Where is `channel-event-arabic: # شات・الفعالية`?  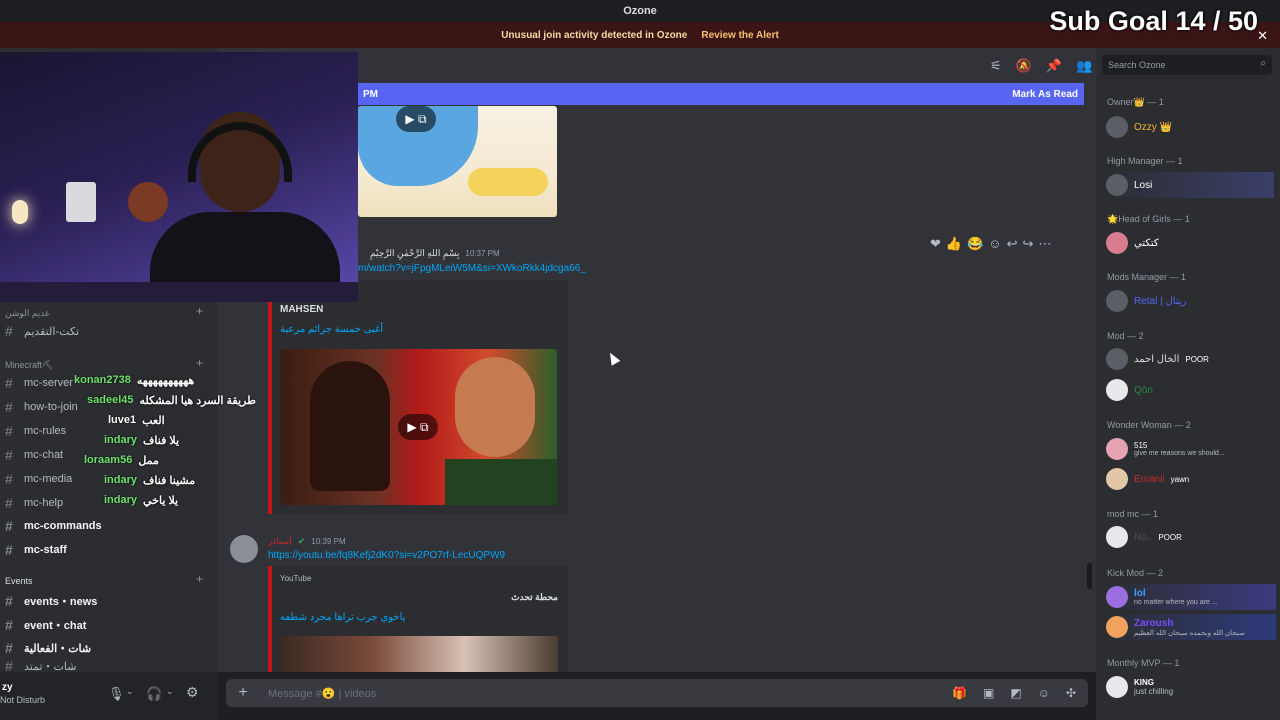
channel-event-arabic: # شات・الفعالية is located at coordinates (110, 648).